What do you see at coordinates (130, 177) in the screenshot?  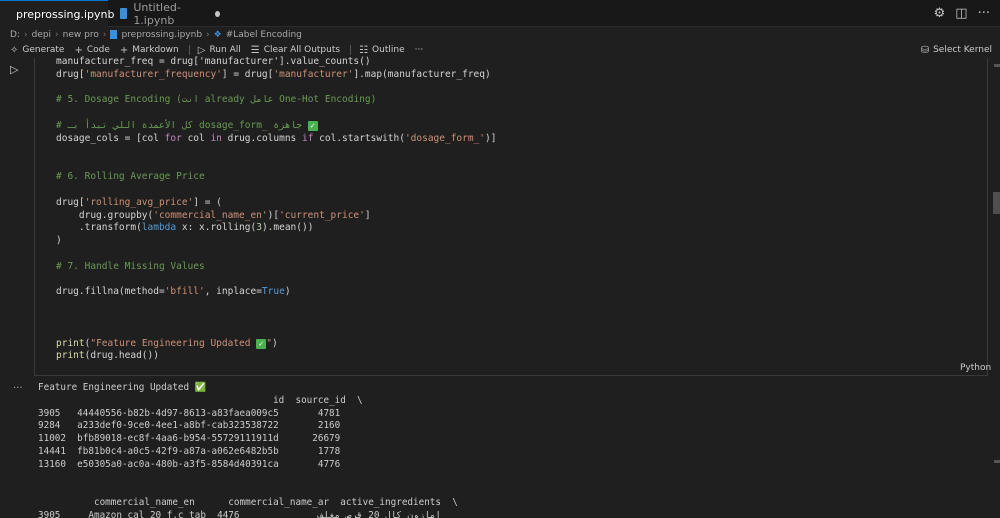 I see `code-token: # 6. Rolling Average Price` at bounding box center [130, 177].